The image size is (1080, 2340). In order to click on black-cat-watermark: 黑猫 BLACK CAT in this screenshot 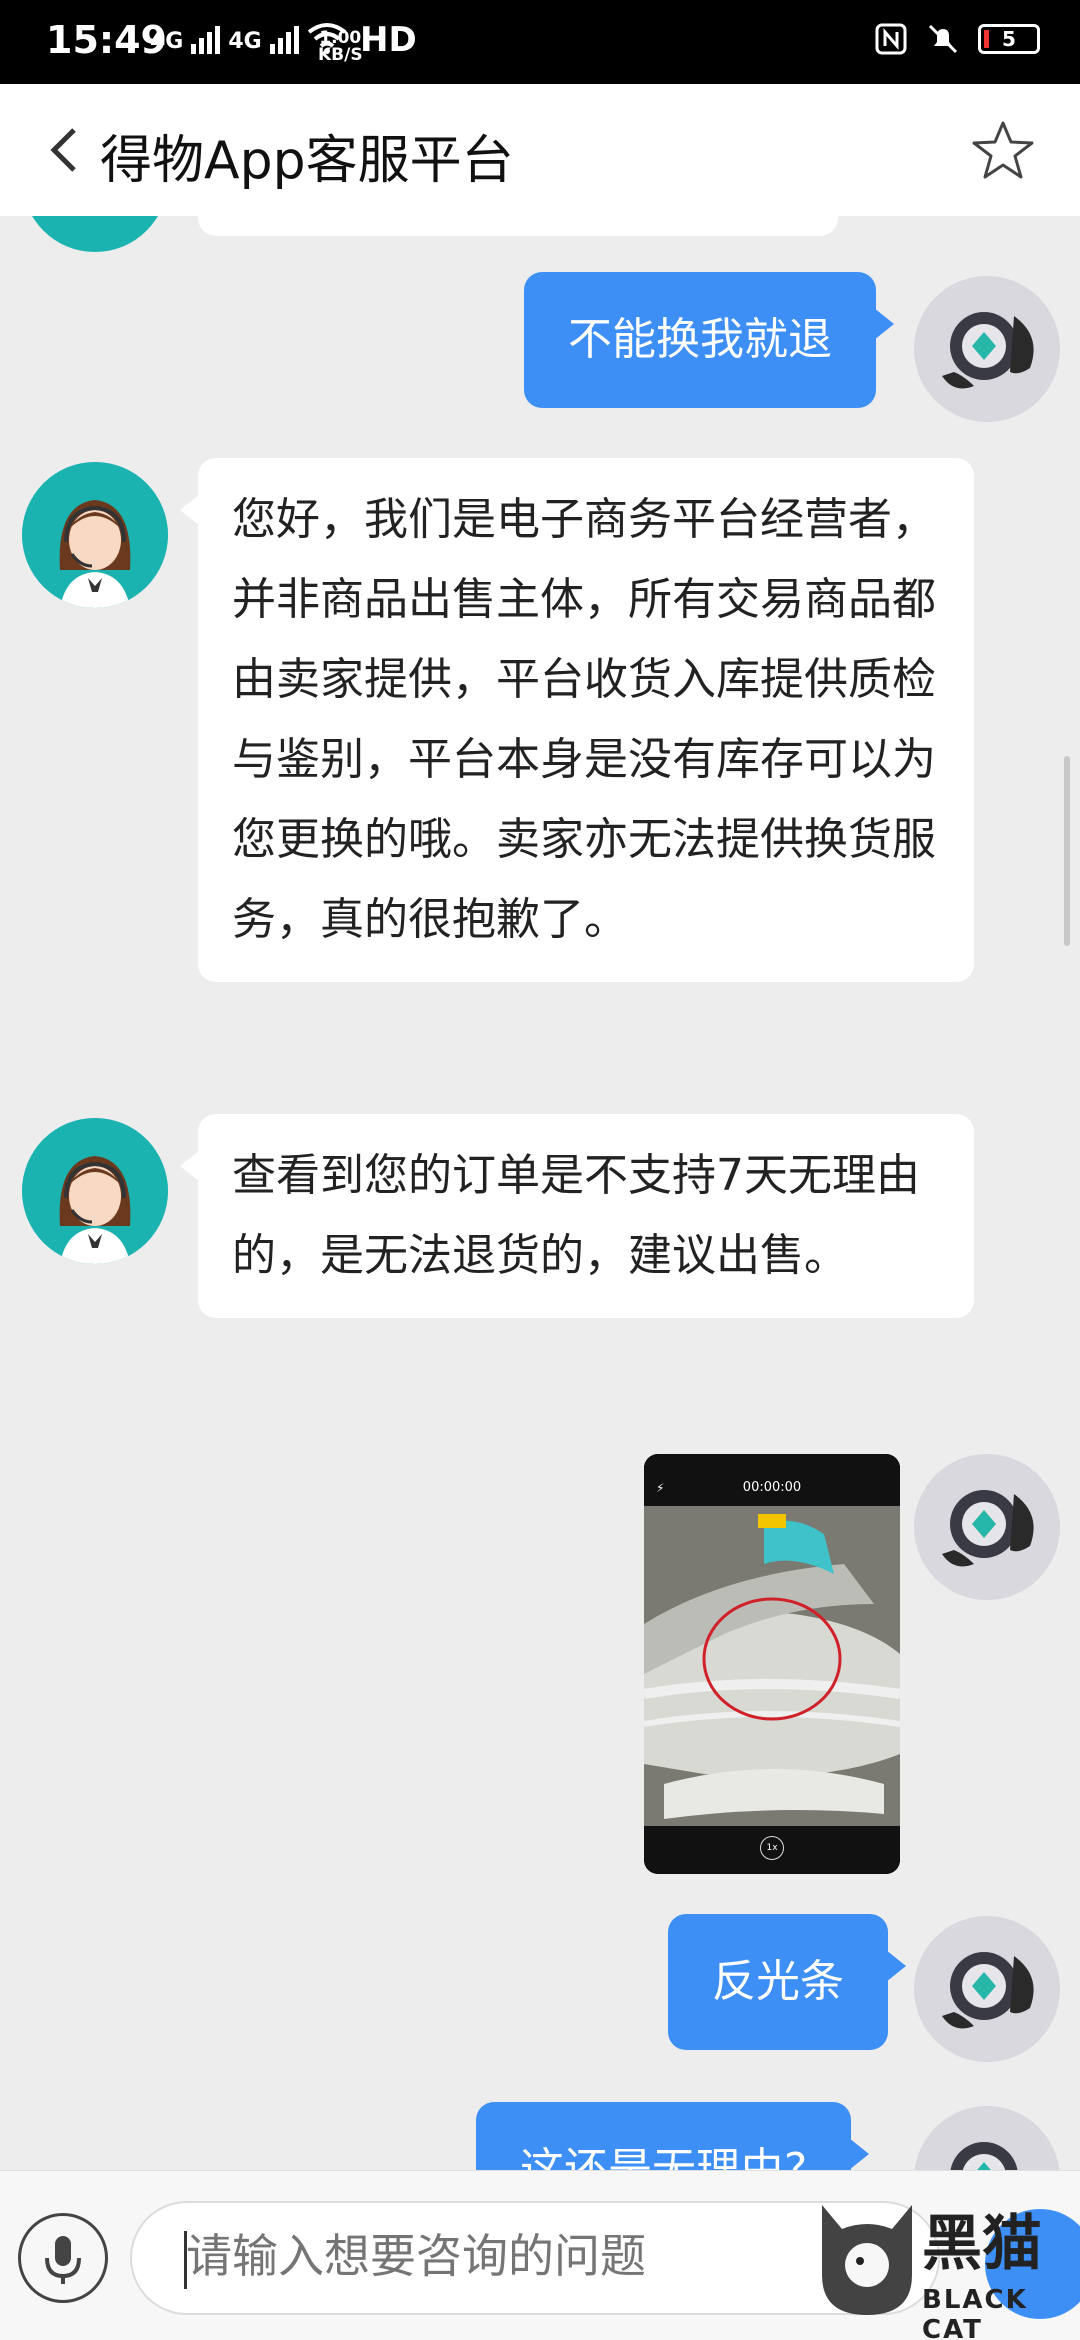, I will do `click(946, 2262)`.